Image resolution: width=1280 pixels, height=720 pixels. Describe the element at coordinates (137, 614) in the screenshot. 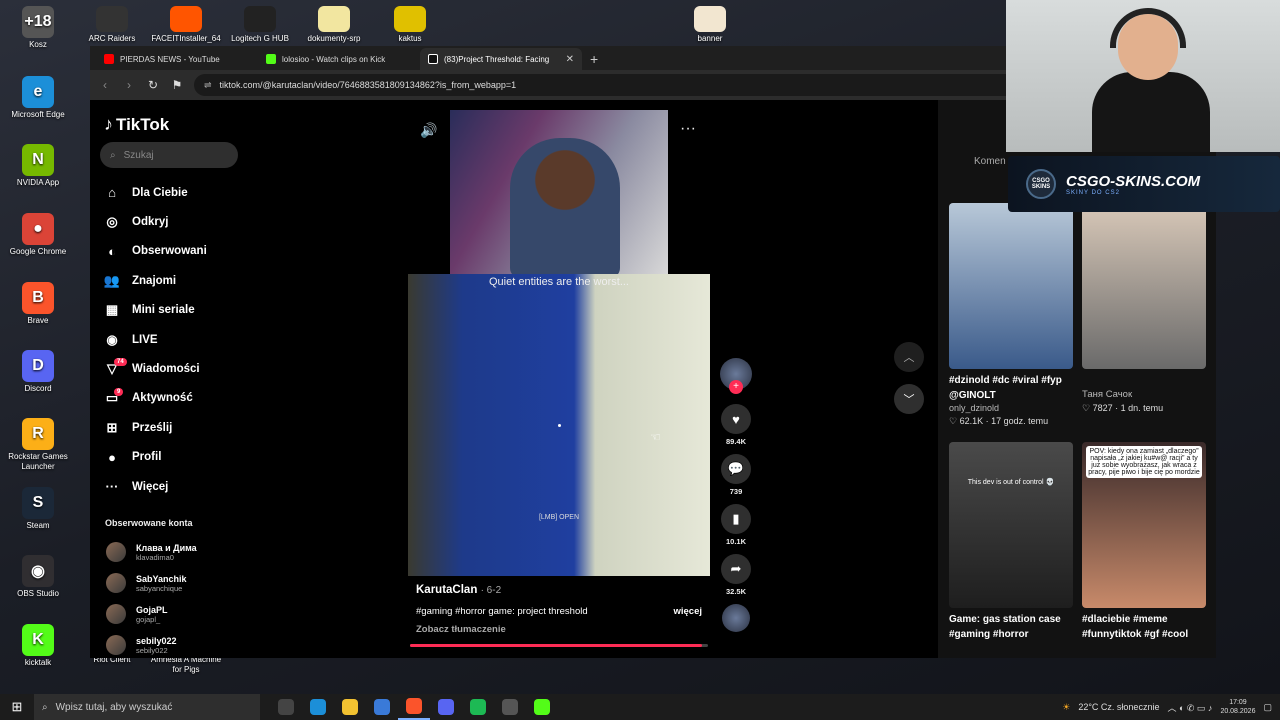

I see `followed-account: GojaPL gojapl_` at that location.